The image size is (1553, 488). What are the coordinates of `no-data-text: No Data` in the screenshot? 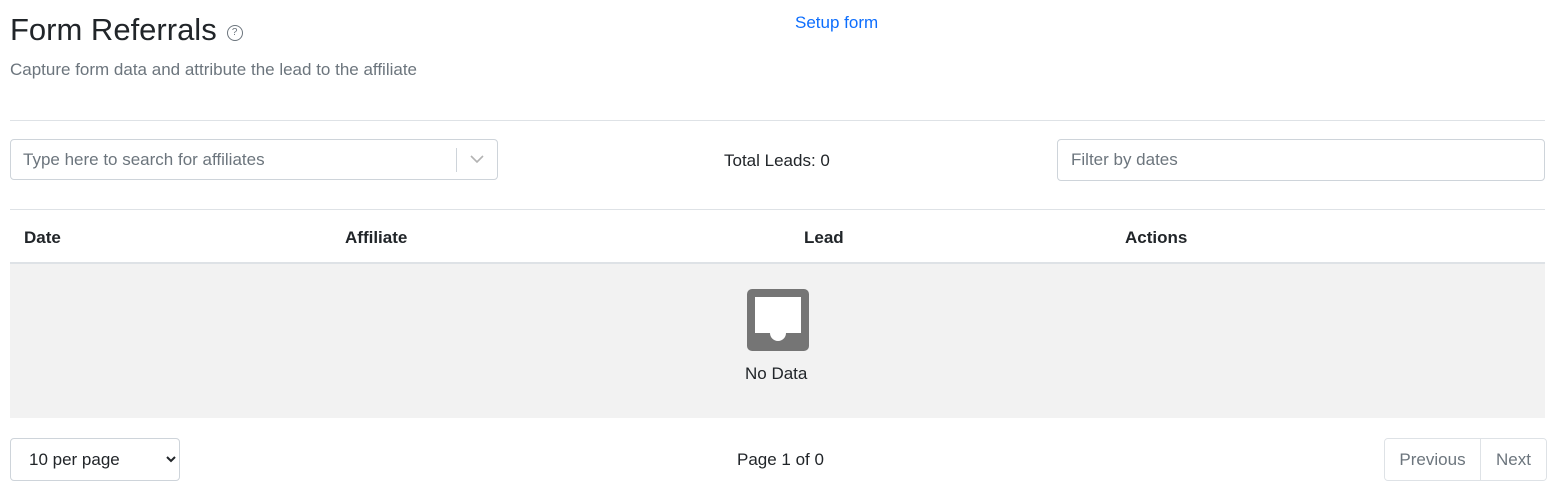 It's located at (776, 373).